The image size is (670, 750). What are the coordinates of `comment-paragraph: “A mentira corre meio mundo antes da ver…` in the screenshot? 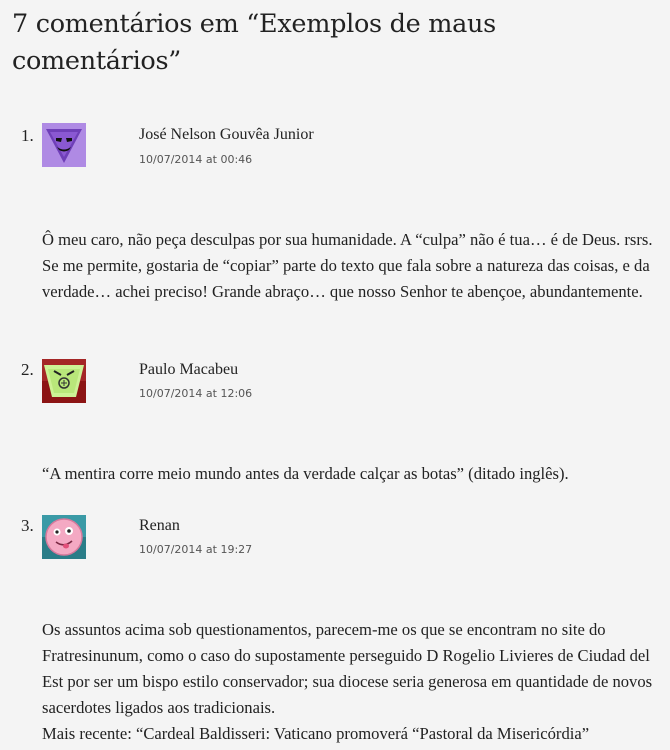 It's located at (305, 473).